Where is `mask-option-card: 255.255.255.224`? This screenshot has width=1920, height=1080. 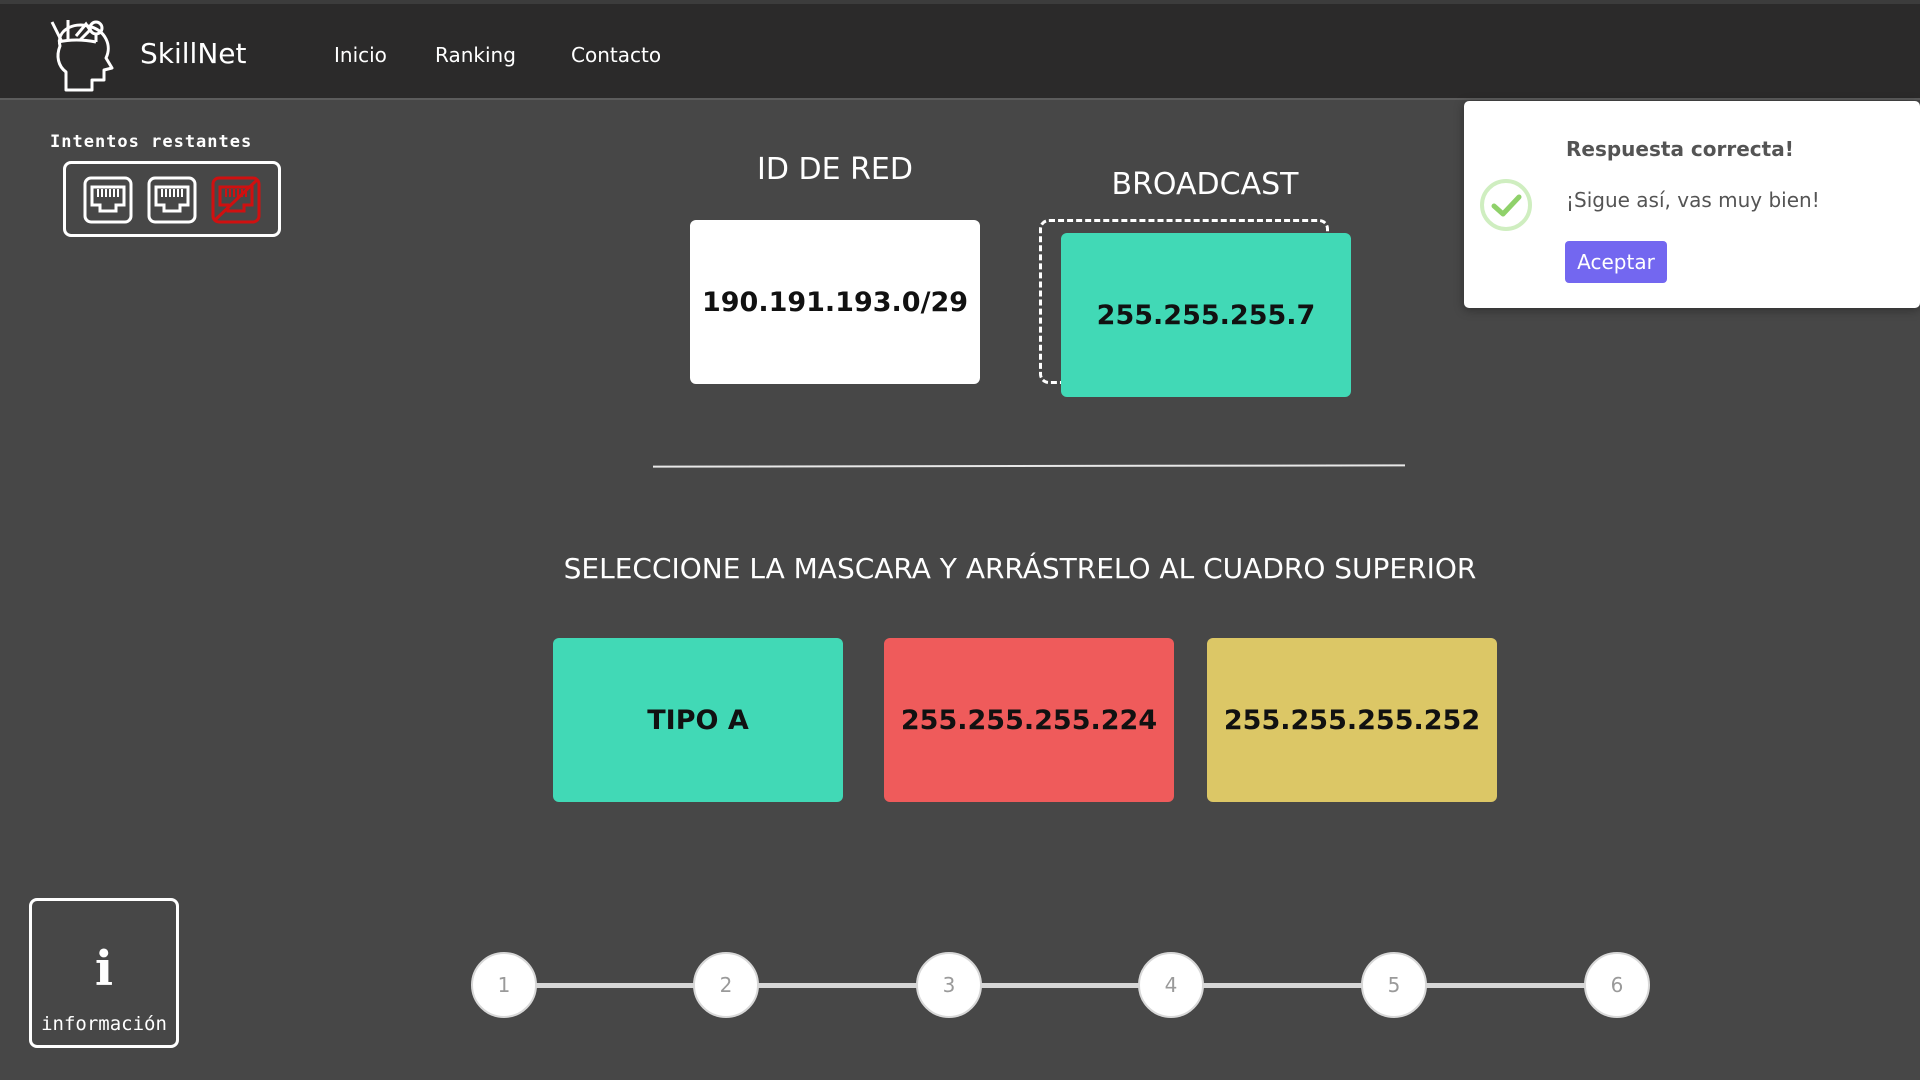 mask-option-card: 255.255.255.224 is located at coordinates (1029, 720).